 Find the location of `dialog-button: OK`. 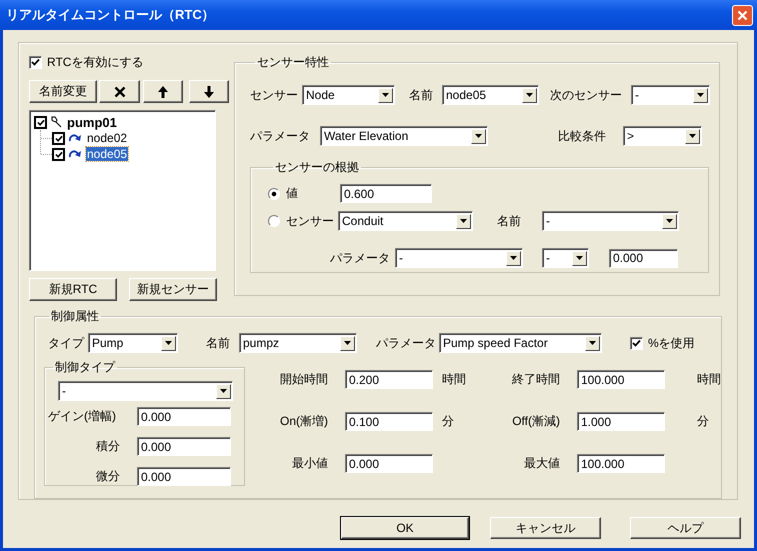

dialog-button: OK is located at coordinates (405, 528).